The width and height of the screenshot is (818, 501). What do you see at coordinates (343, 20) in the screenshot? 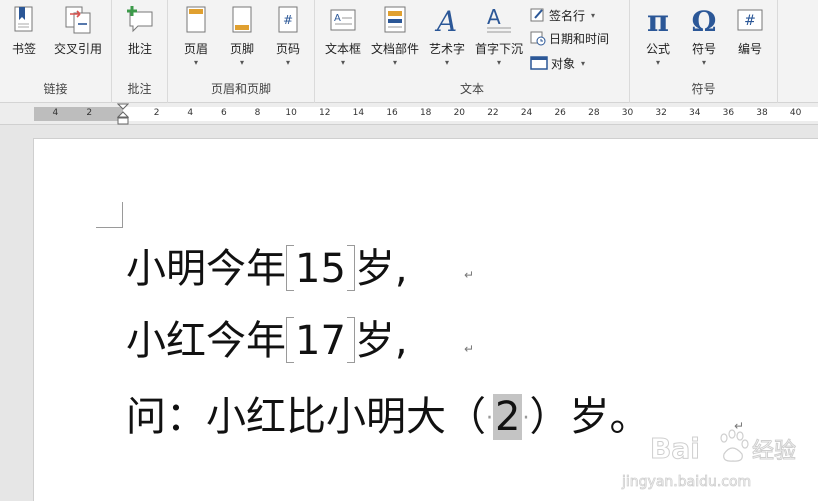
I see `text-box-icon: A` at bounding box center [343, 20].